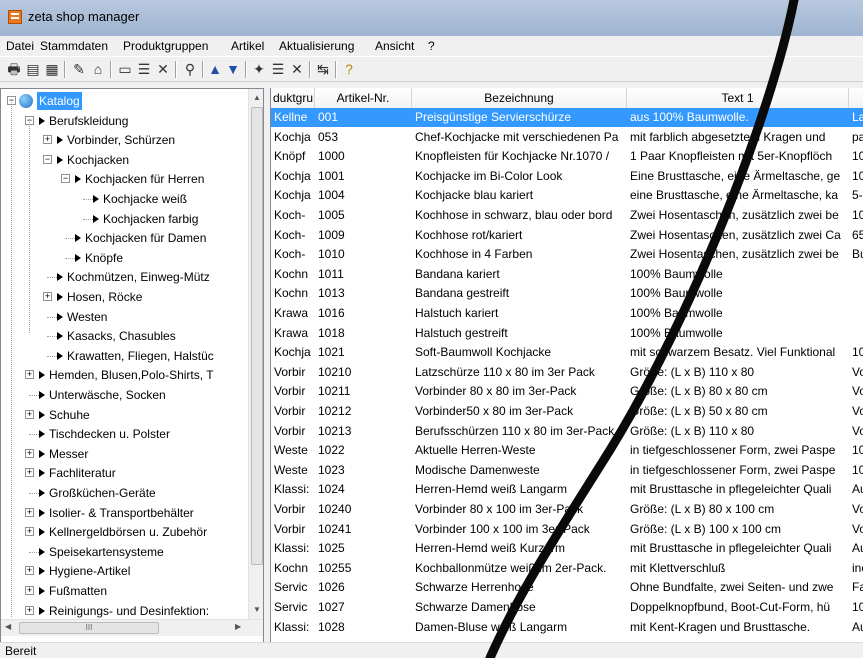 Image resolution: width=863 pixels, height=658 pixels. What do you see at coordinates (124, 473) in the screenshot?
I see `tree-item: + Fachliteratur` at bounding box center [124, 473].